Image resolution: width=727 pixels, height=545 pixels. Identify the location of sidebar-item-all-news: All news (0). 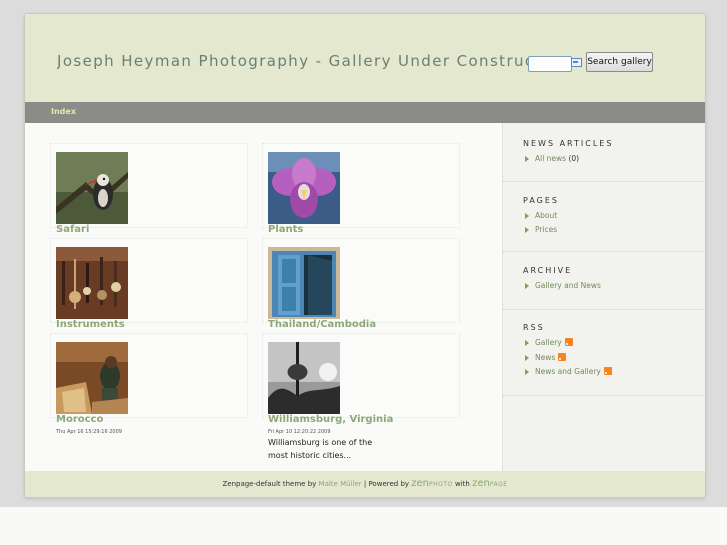
(552, 158).